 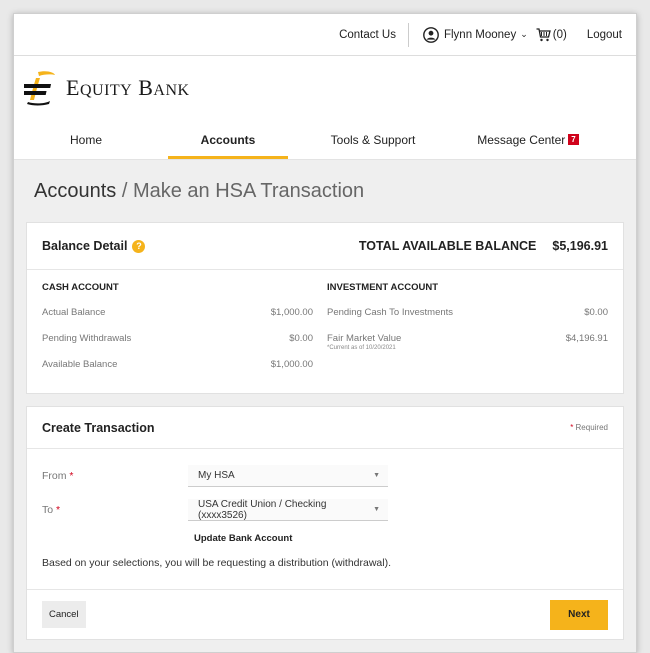 I want to click on balance-row: Available Balance $1,000.00, so click(x=177, y=364).